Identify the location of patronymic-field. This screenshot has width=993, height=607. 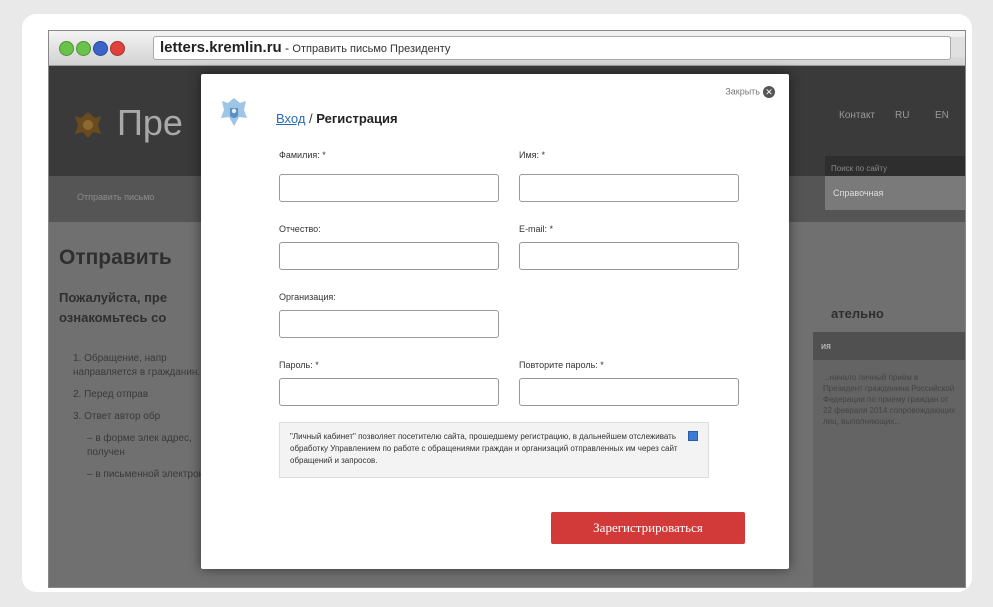
(389, 256).